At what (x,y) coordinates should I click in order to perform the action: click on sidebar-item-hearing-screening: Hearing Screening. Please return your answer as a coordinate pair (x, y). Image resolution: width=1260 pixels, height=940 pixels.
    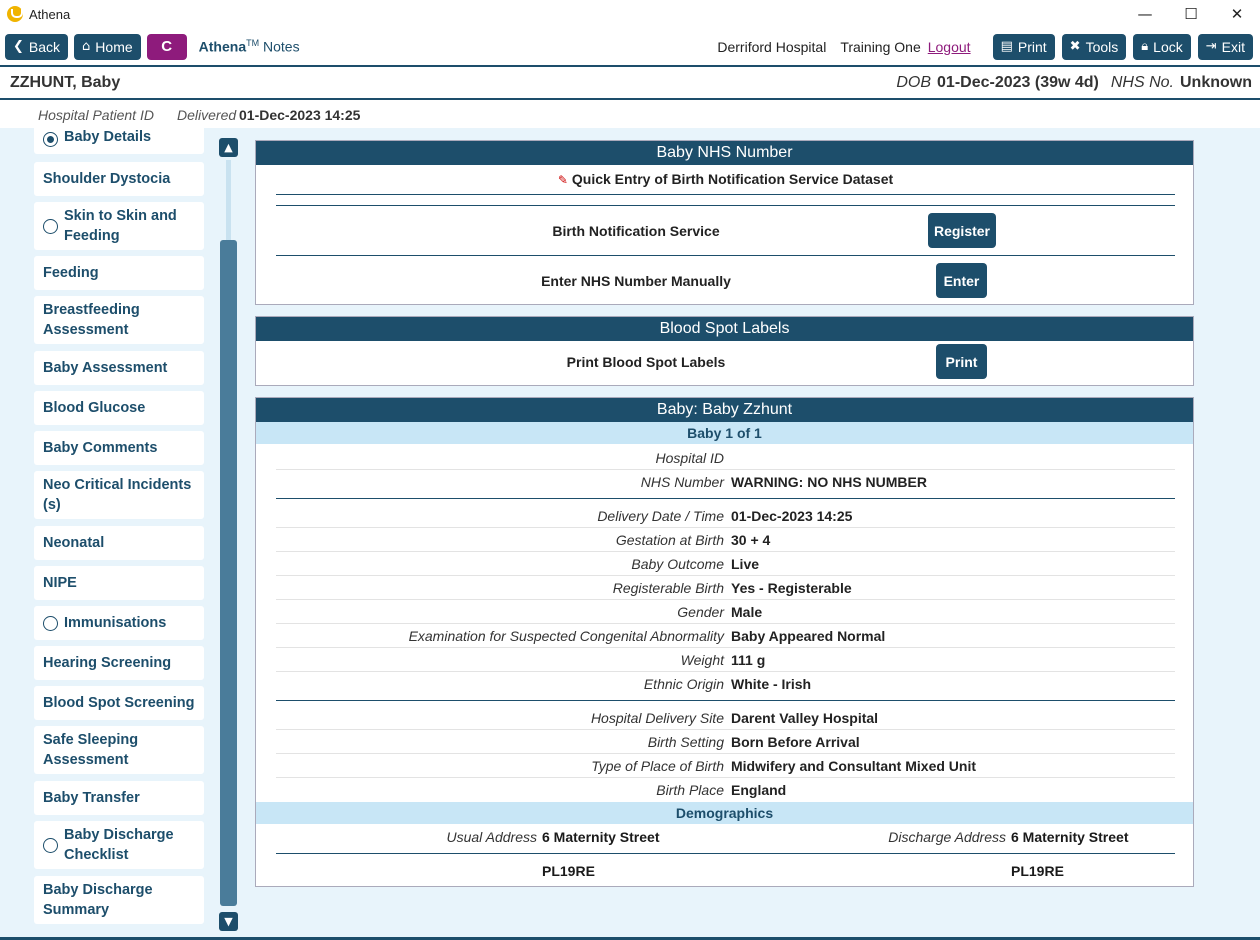
    Looking at the image, I should click on (119, 663).